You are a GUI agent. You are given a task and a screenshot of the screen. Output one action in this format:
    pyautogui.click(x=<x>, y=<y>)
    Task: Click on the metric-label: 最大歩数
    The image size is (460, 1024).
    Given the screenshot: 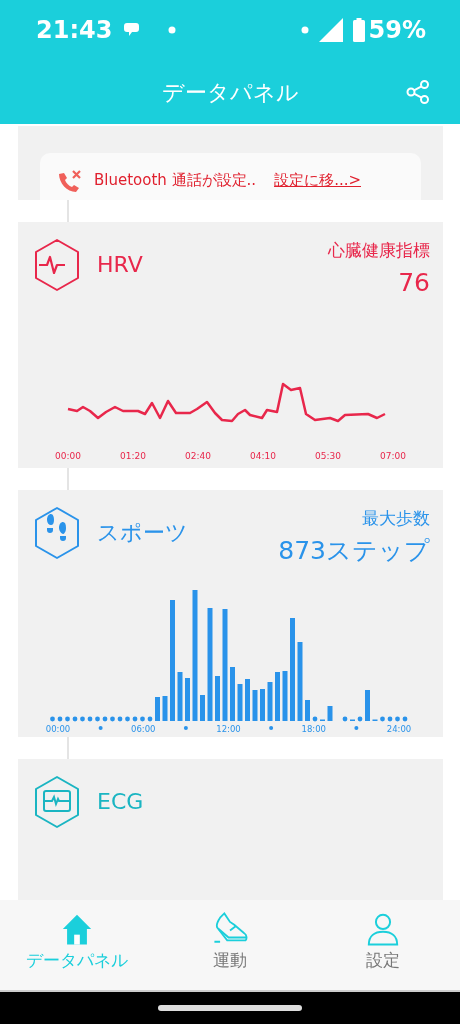 What is the action you would take?
    pyautogui.click(x=396, y=518)
    